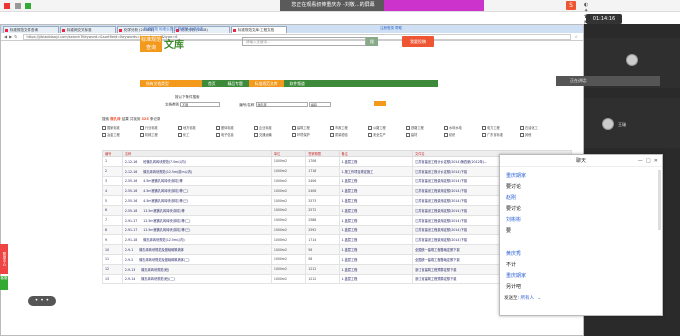 The image size is (680, 336). What do you see at coordinates (527, 298) in the screenshot?
I see `send-to-select: 所有人` at bounding box center [527, 298].